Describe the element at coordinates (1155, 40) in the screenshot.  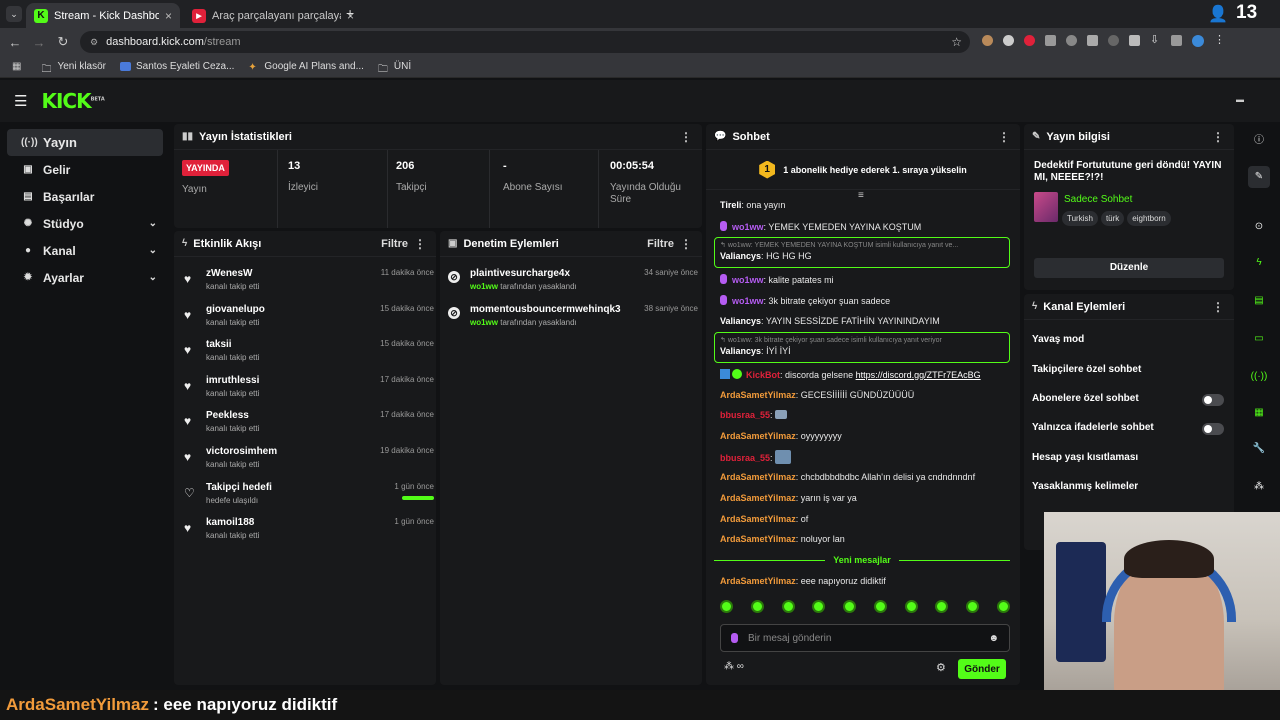
I see `download-icon: ⇩` at that location.